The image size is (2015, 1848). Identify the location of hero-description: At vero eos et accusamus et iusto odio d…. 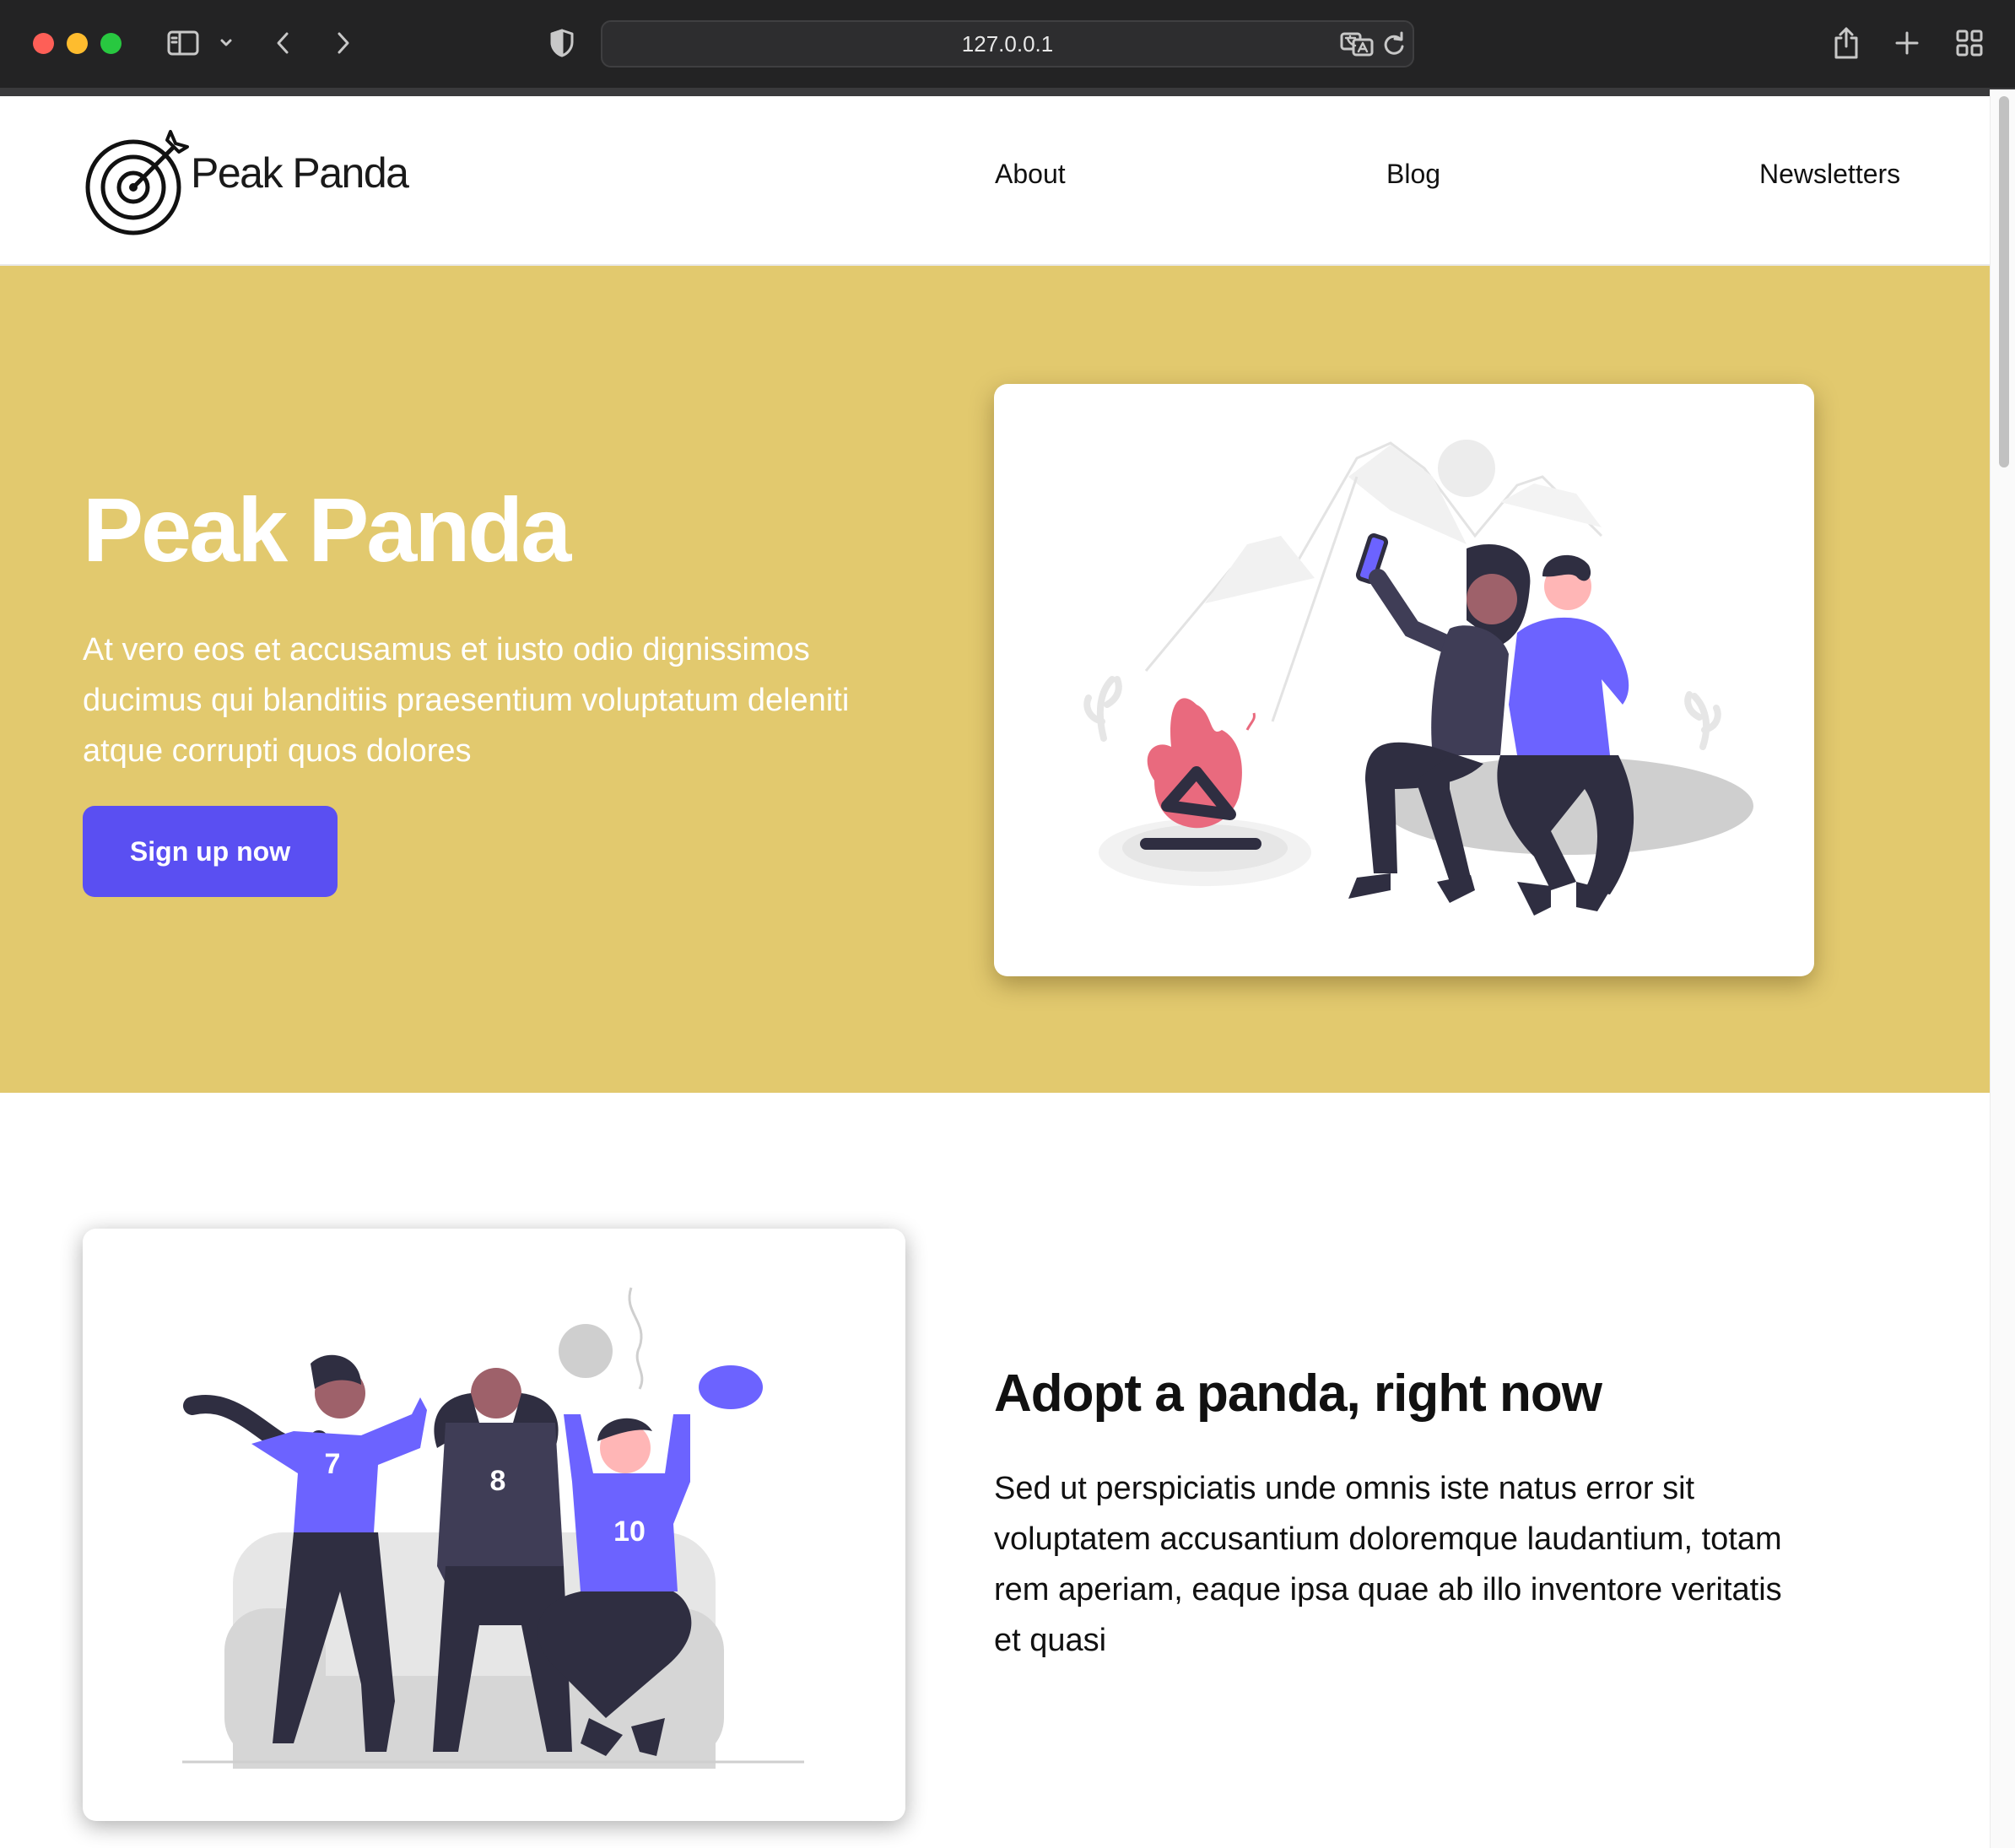
(467, 700).